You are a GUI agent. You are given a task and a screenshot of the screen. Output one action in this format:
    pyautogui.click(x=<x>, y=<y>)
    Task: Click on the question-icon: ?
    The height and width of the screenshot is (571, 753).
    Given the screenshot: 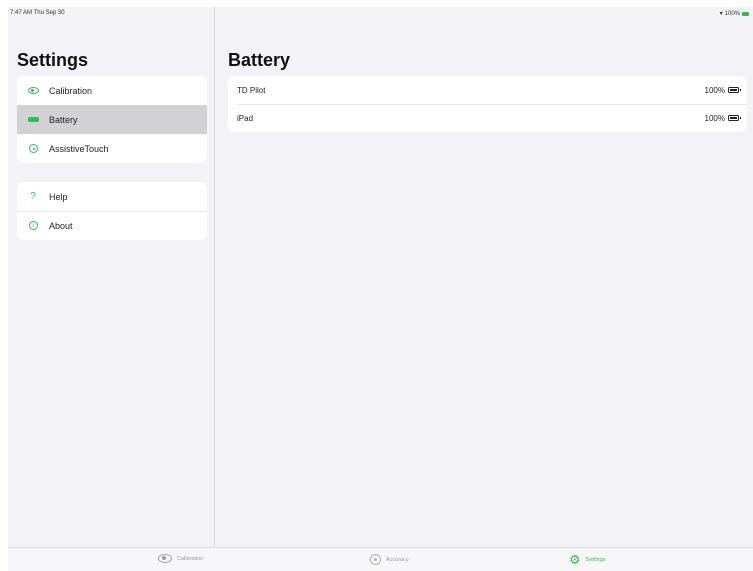 What is the action you would take?
    pyautogui.click(x=33, y=196)
    